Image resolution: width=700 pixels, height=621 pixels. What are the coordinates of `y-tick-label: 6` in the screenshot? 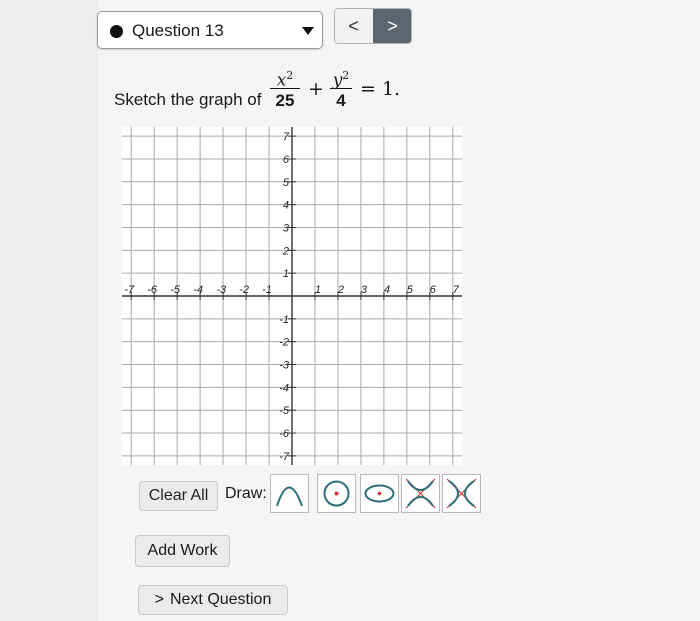 It's located at (286, 160).